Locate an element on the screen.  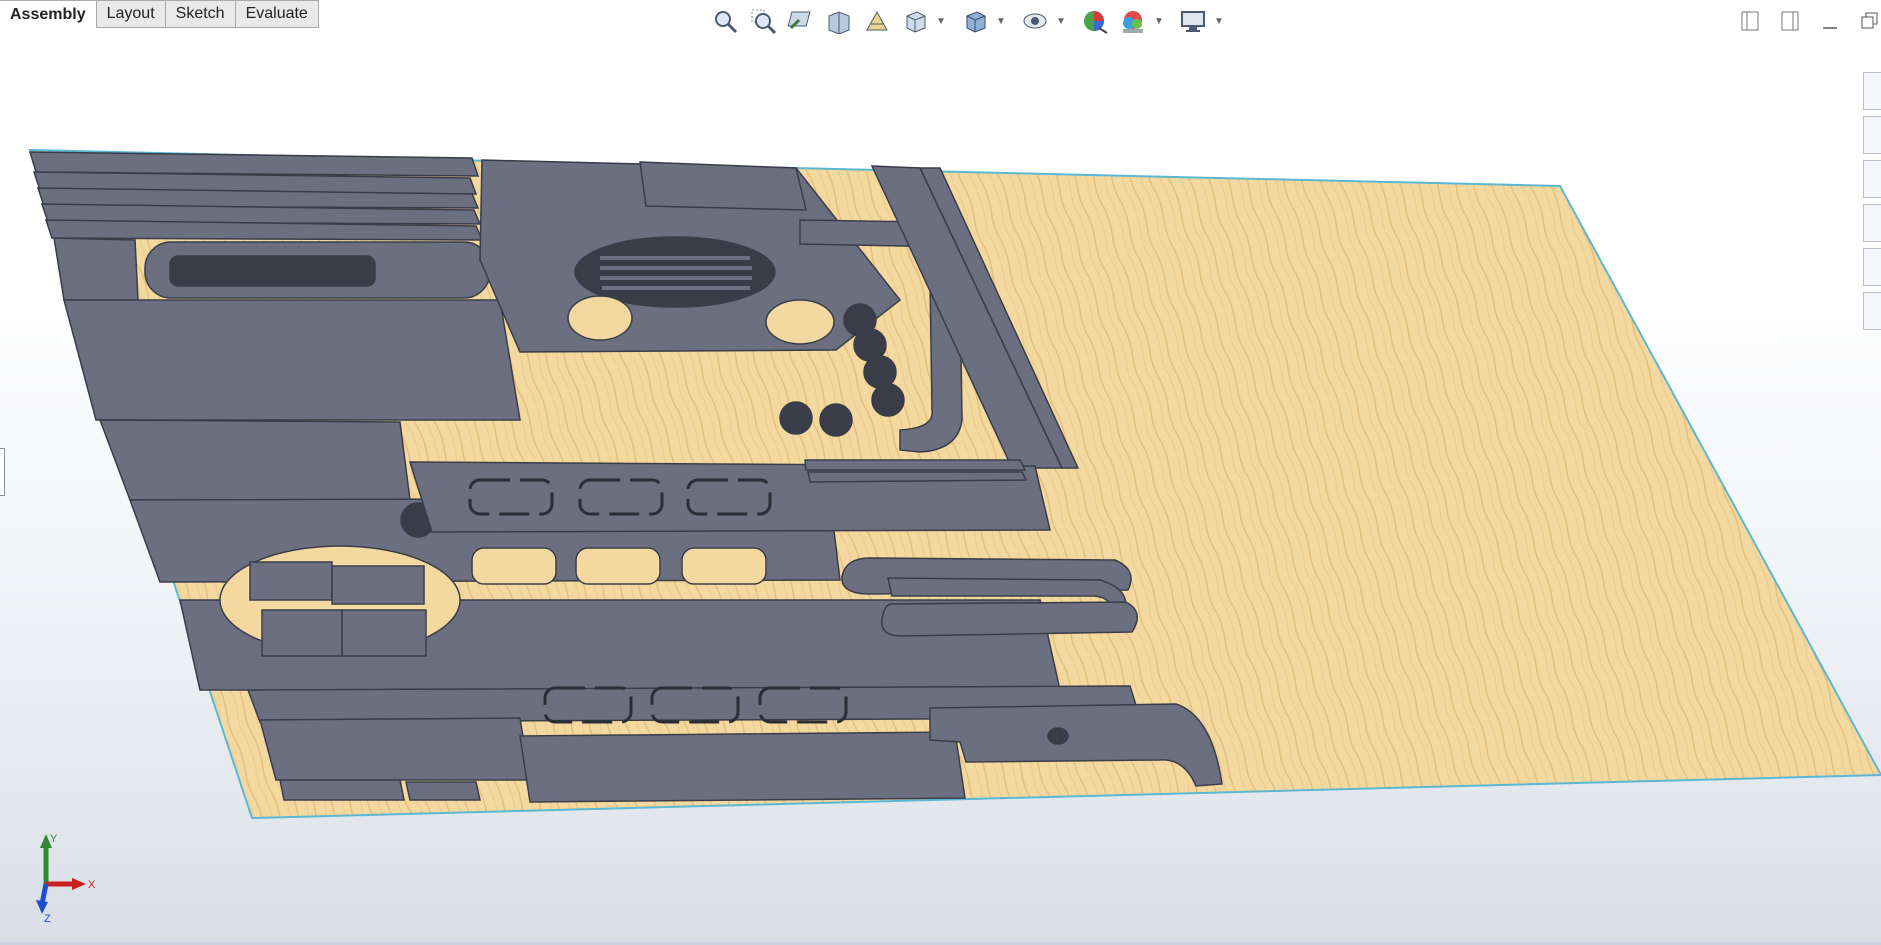
tab-assembly: Assembly is located at coordinates (48, 14).